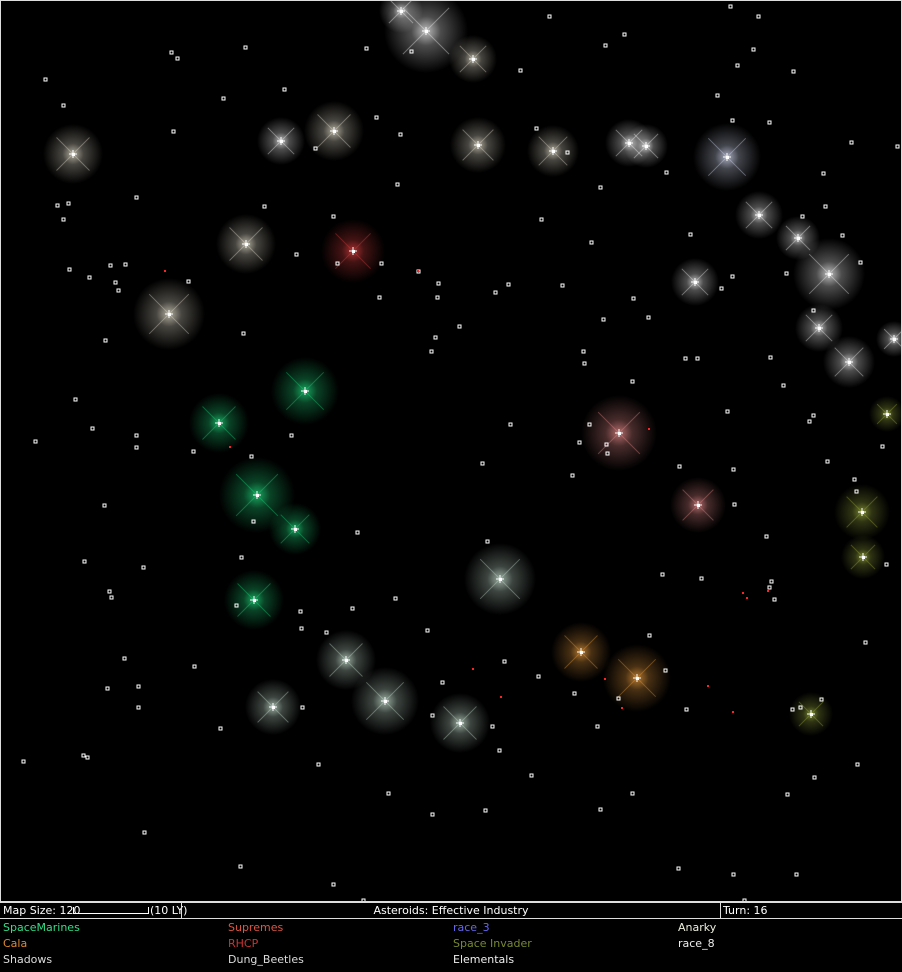 The height and width of the screenshot is (972, 902). What do you see at coordinates (696, 944) in the screenshot?
I see `race-label: race_8` at bounding box center [696, 944].